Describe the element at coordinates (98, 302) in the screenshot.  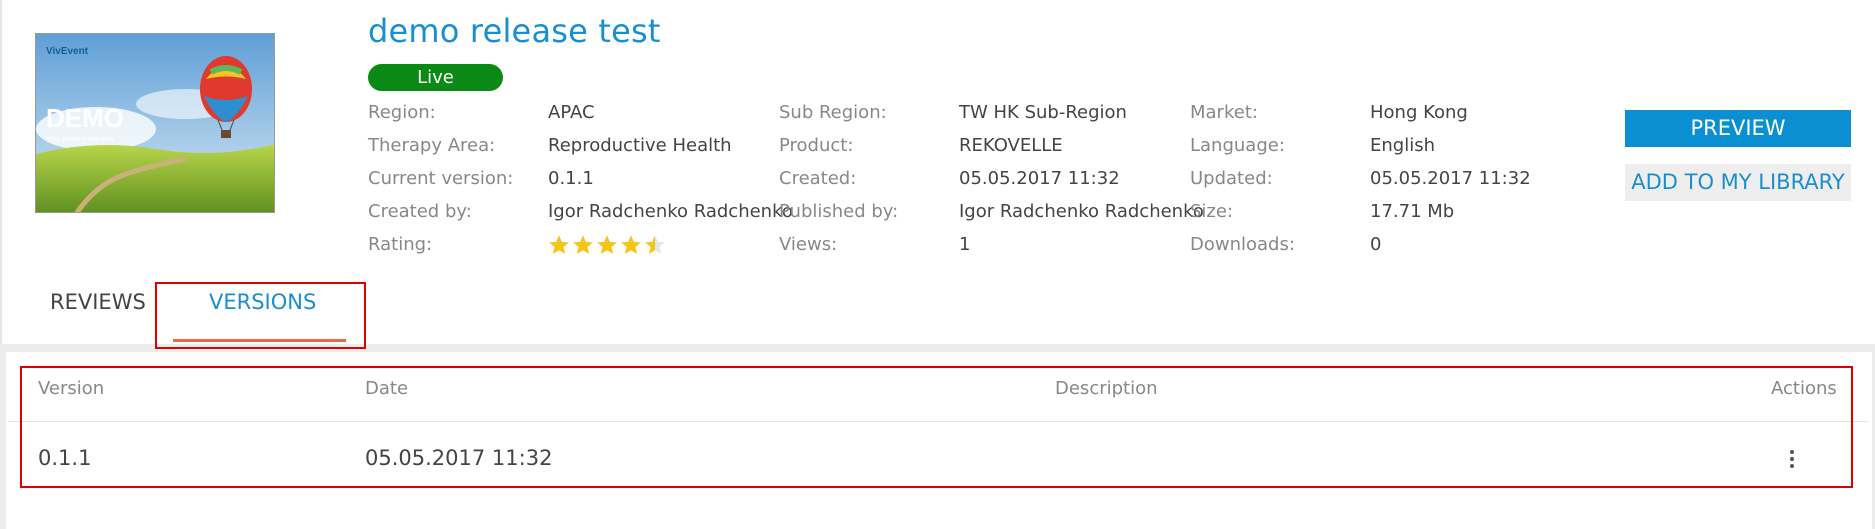
I see `tab-reviews: REVIEWS` at that location.